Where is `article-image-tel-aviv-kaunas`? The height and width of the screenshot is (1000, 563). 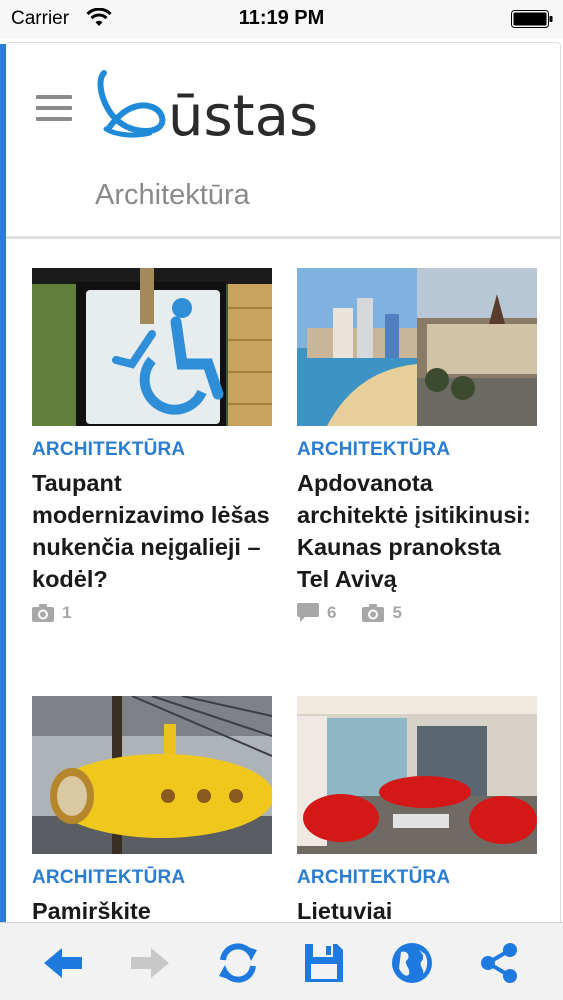
article-image-tel-aviv-kaunas is located at coordinates (417, 347).